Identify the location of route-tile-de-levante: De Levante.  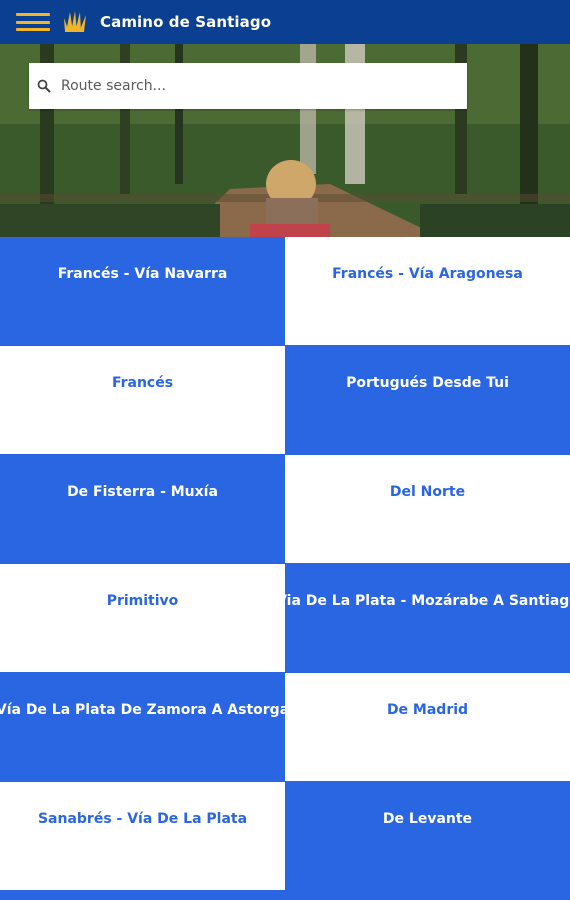
(427, 836).